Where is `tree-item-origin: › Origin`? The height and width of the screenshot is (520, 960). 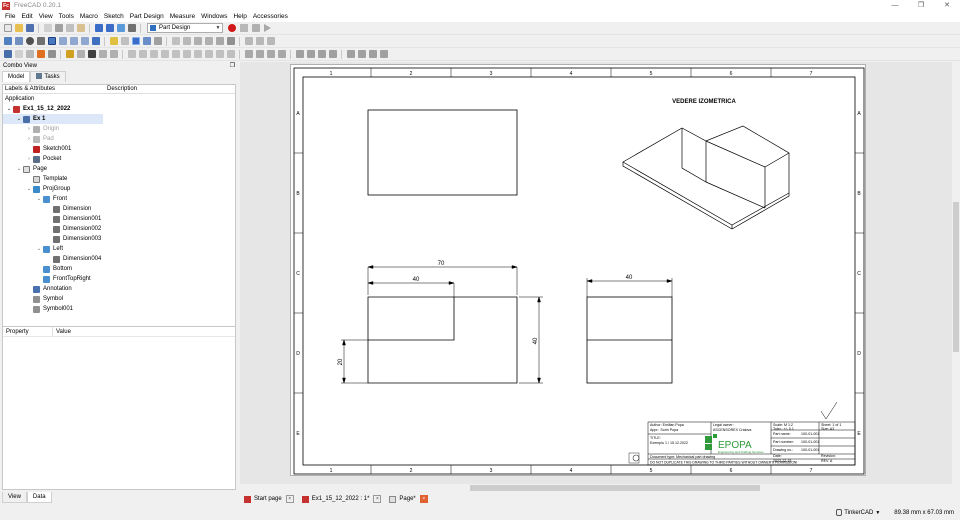
tree-item-origin: › Origin is located at coordinates (119, 129).